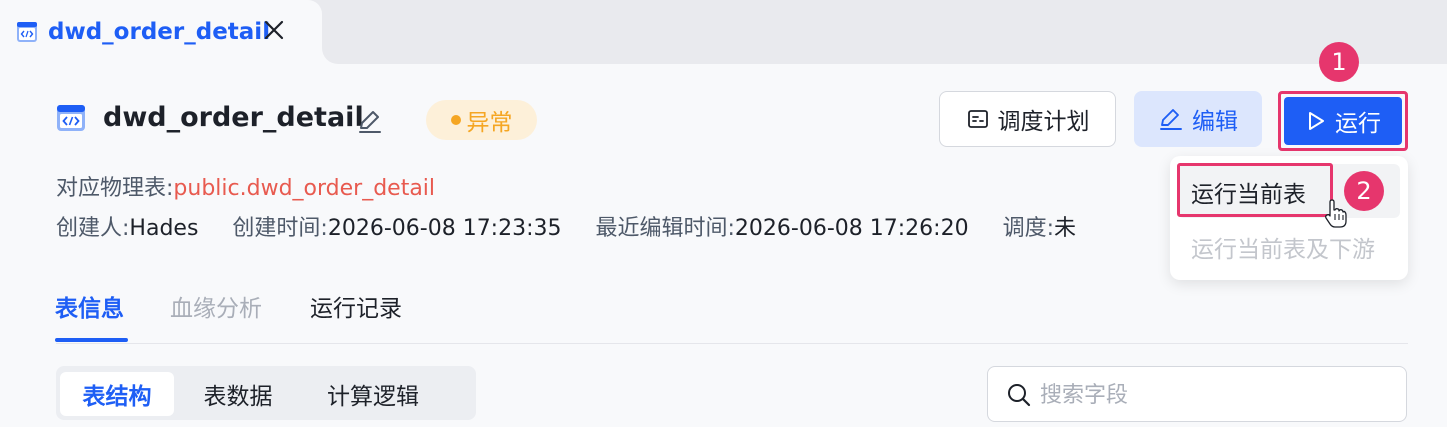 This screenshot has width=1447, height=427. Describe the element at coordinates (732, 343) in the screenshot. I see `tabs-divider` at that location.